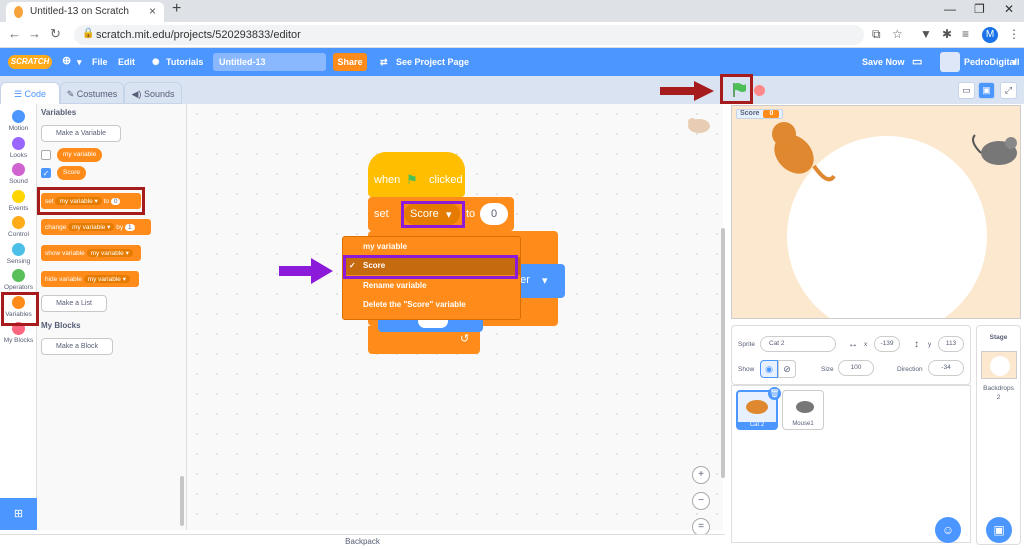 The image size is (1024, 549). Describe the element at coordinates (746, 369) in the screenshot. I see `show-label: Show` at that location.